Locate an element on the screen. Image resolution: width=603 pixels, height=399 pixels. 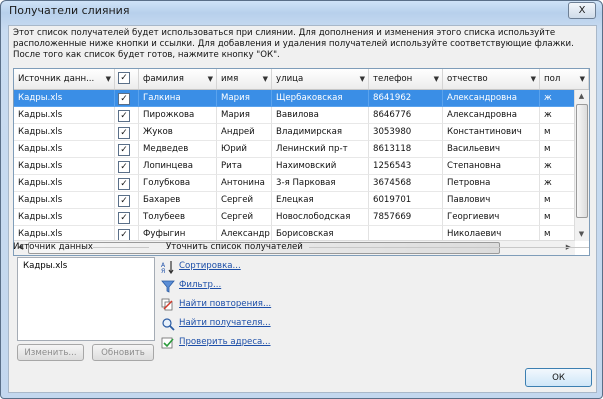
column-header-patronymic: отчество ▼ is located at coordinates (491, 79).